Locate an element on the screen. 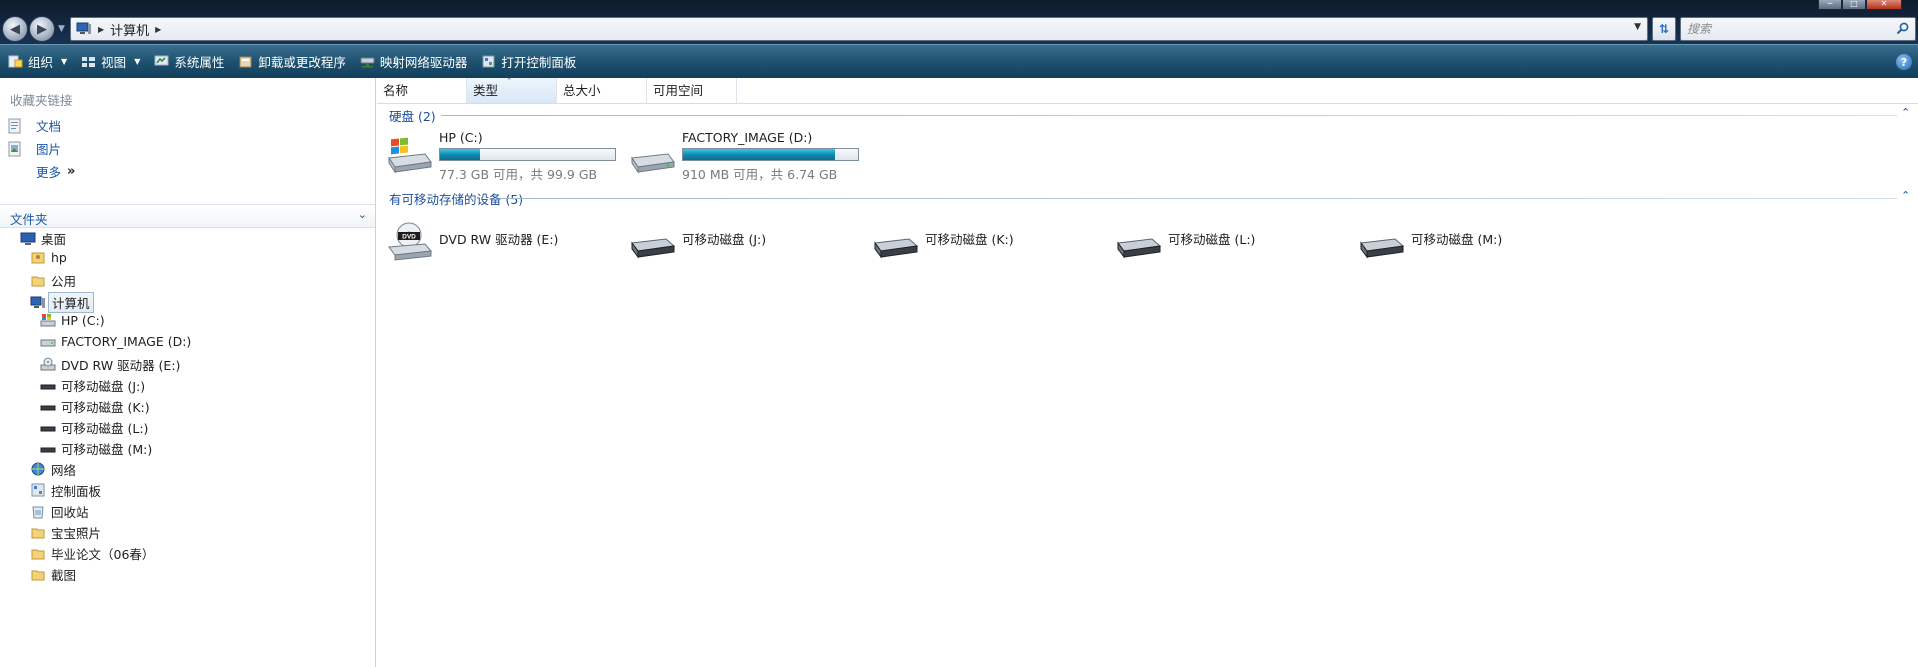 This screenshot has height=667, width=1918. drive-name: DVD RW 驱动器 (E:) is located at coordinates (499, 239).